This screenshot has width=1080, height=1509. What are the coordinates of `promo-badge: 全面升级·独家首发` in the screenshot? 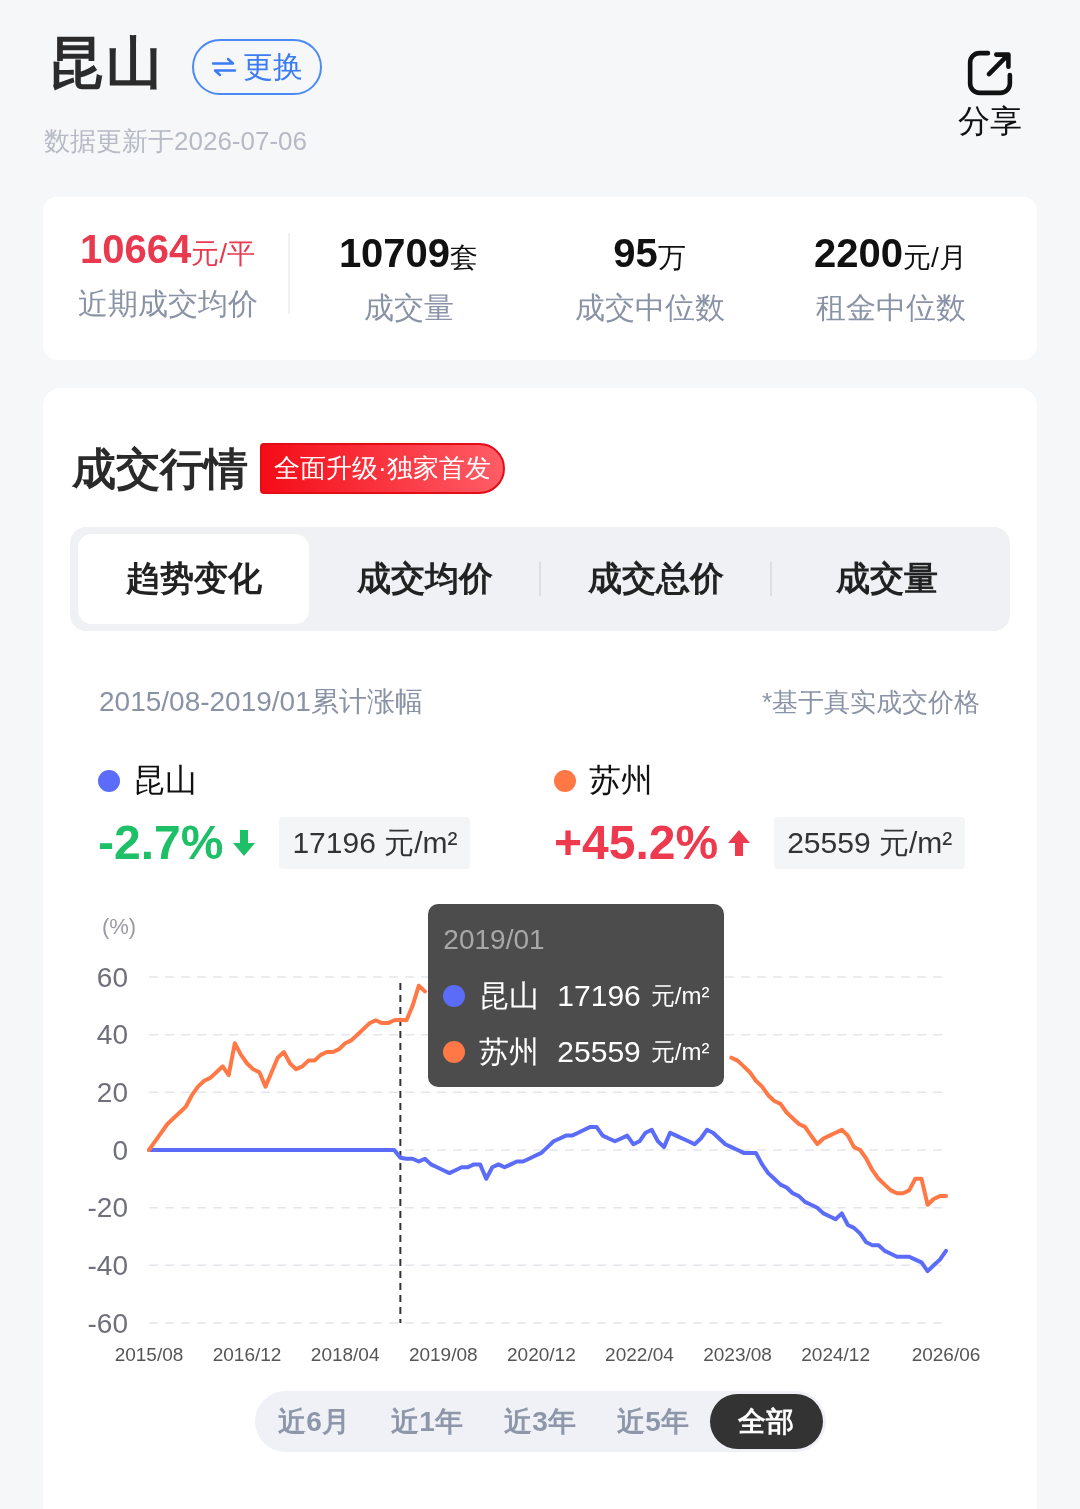 It's located at (382, 468).